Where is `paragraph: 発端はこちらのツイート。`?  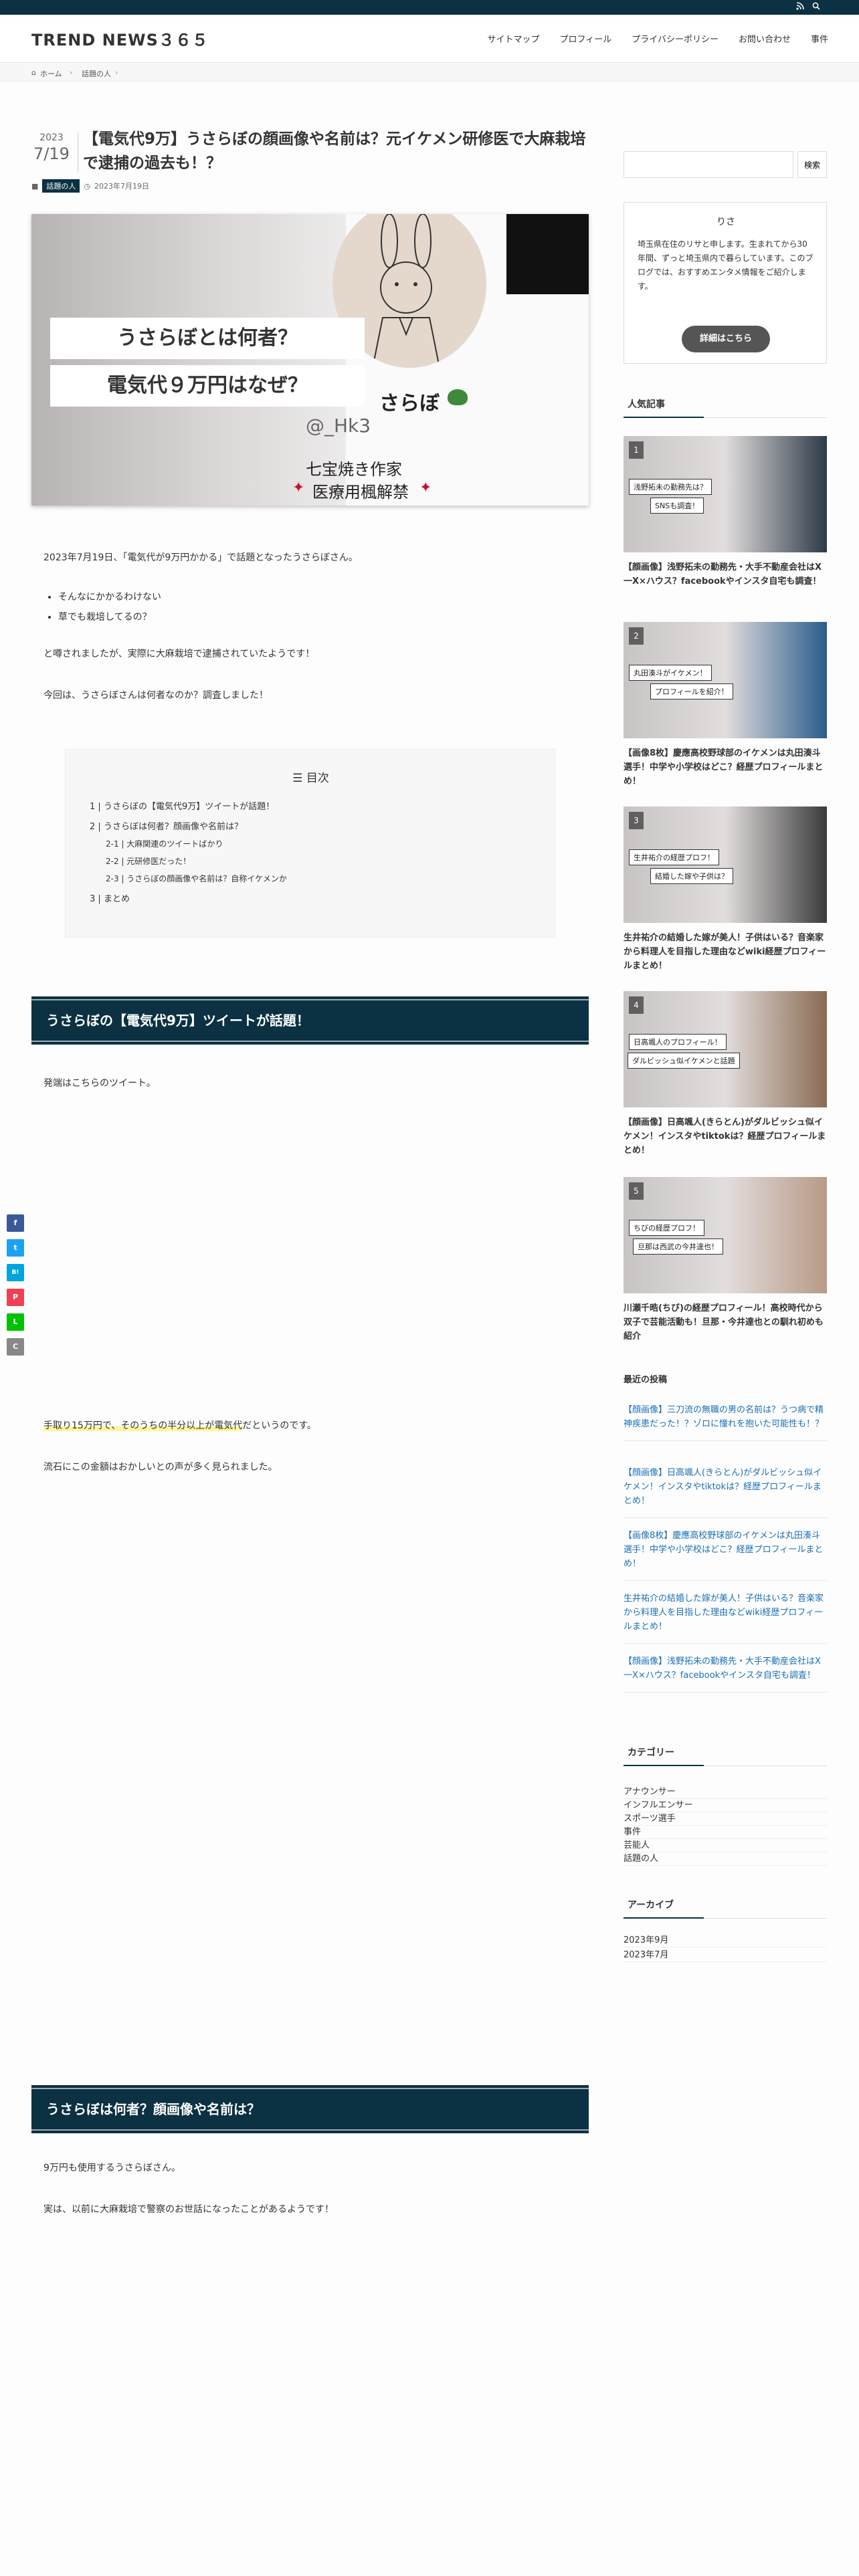 paragraph: 発端はこちらのツイート。 is located at coordinates (99, 1083).